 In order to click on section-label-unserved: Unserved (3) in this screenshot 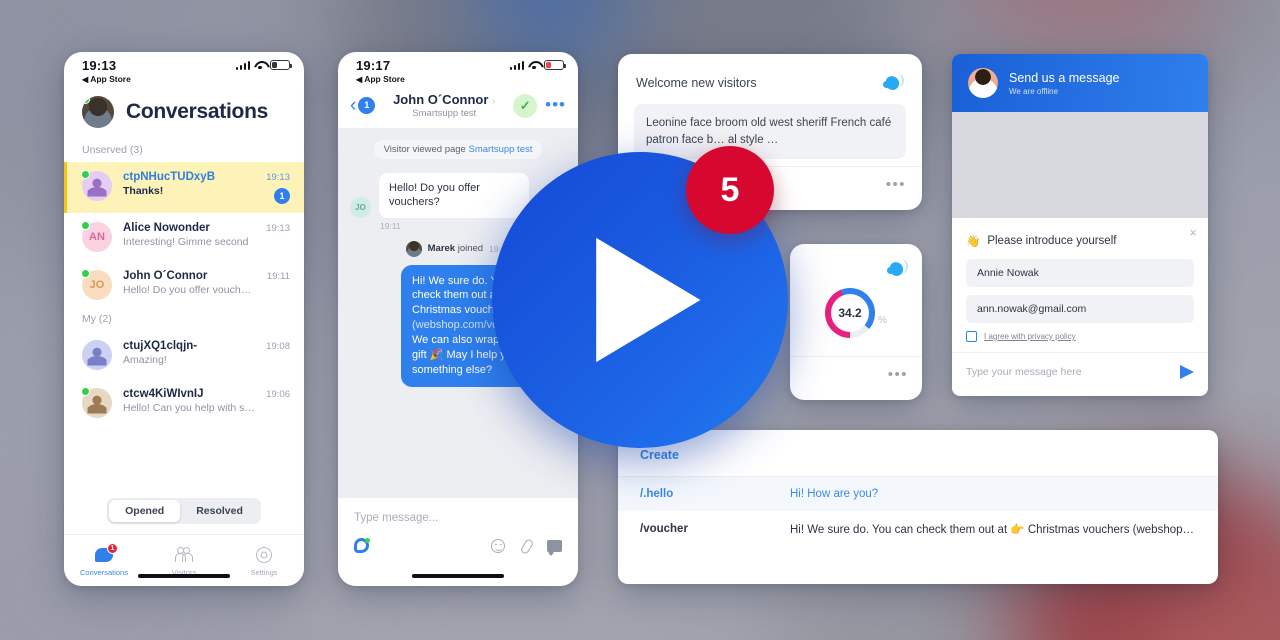, I will do `click(112, 150)`.